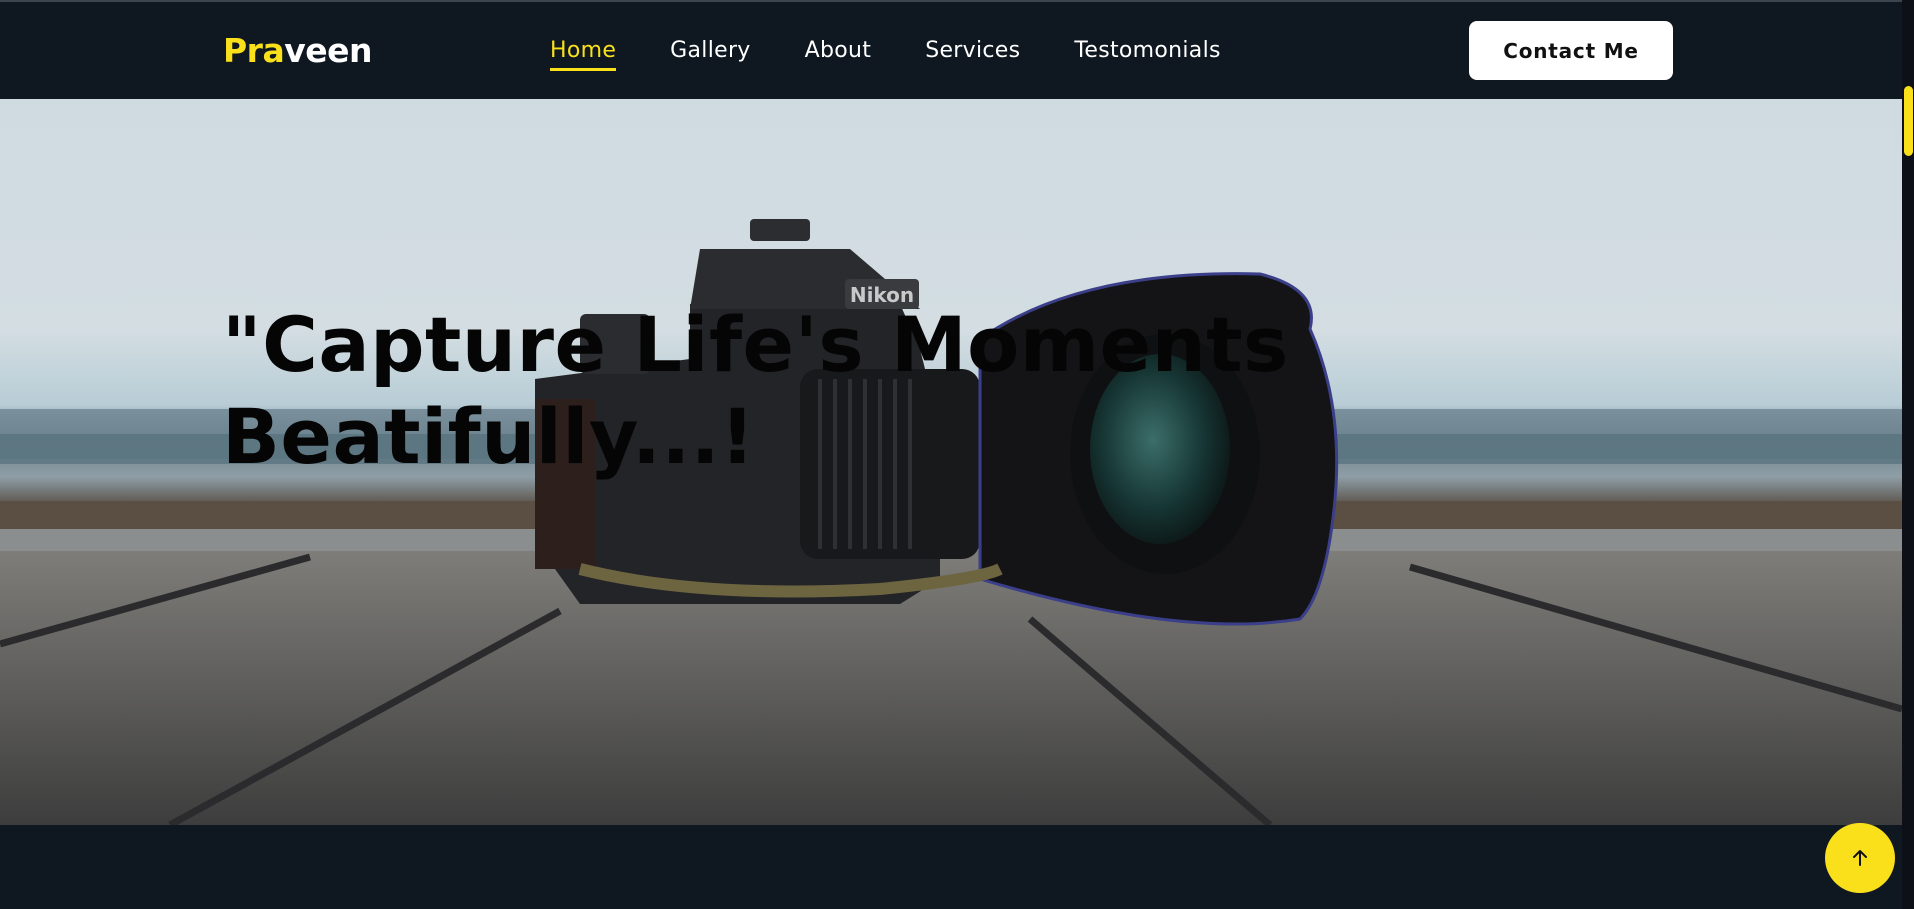  I want to click on hero-title-line-1: "Capture Life's Moments, so click(755, 344).